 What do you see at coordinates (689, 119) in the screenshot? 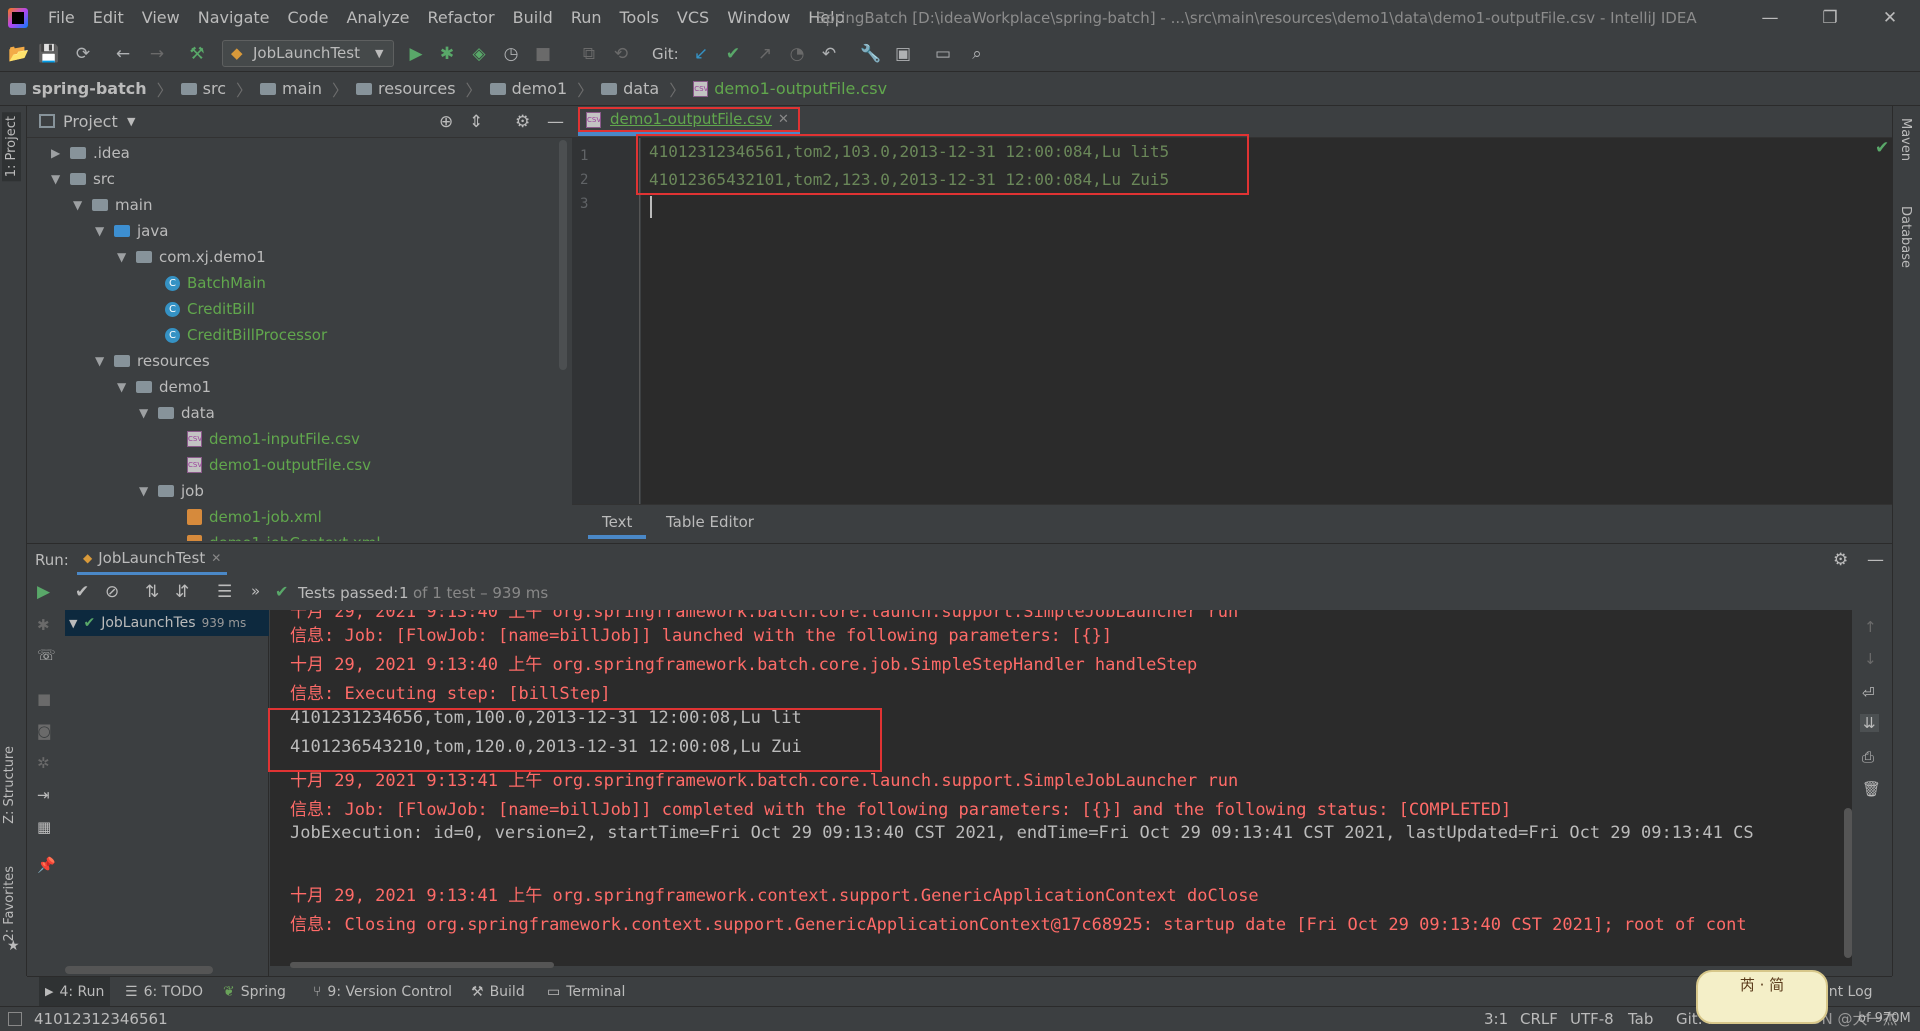
I see `editor-tab-outputfile: CSV demo1-outputFile.csv ✕` at bounding box center [689, 119].